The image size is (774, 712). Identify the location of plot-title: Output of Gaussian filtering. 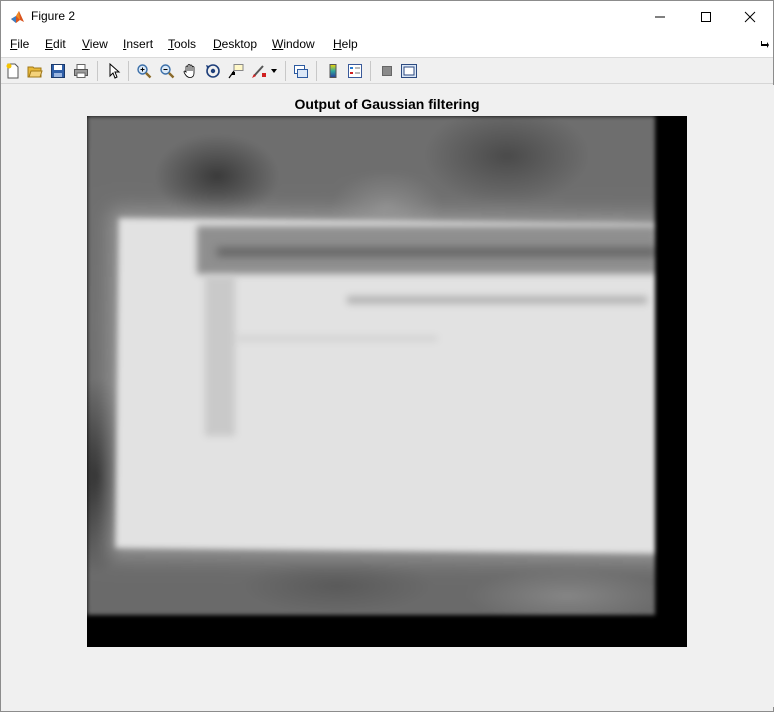
(387, 104).